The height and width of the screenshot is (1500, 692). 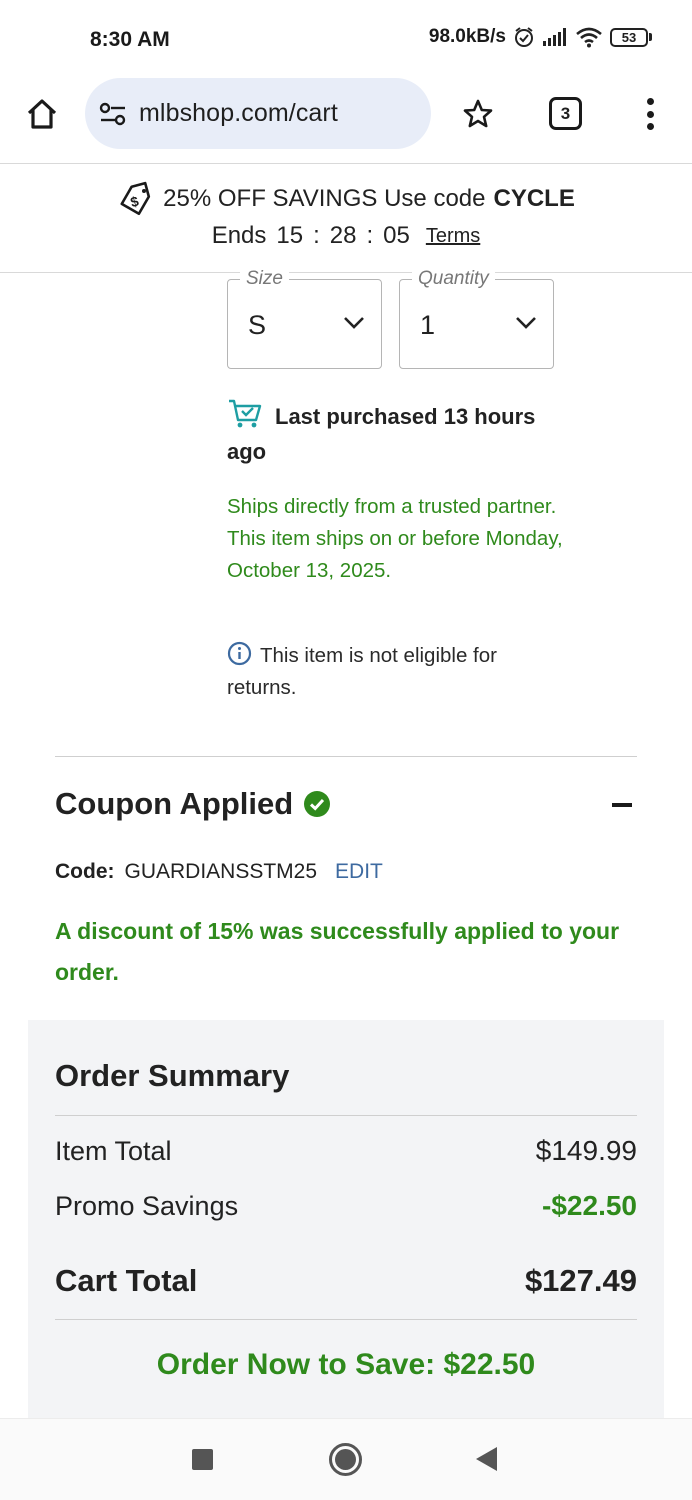 What do you see at coordinates (245, 413) in the screenshot?
I see `cart-check-icon` at bounding box center [245, 413].